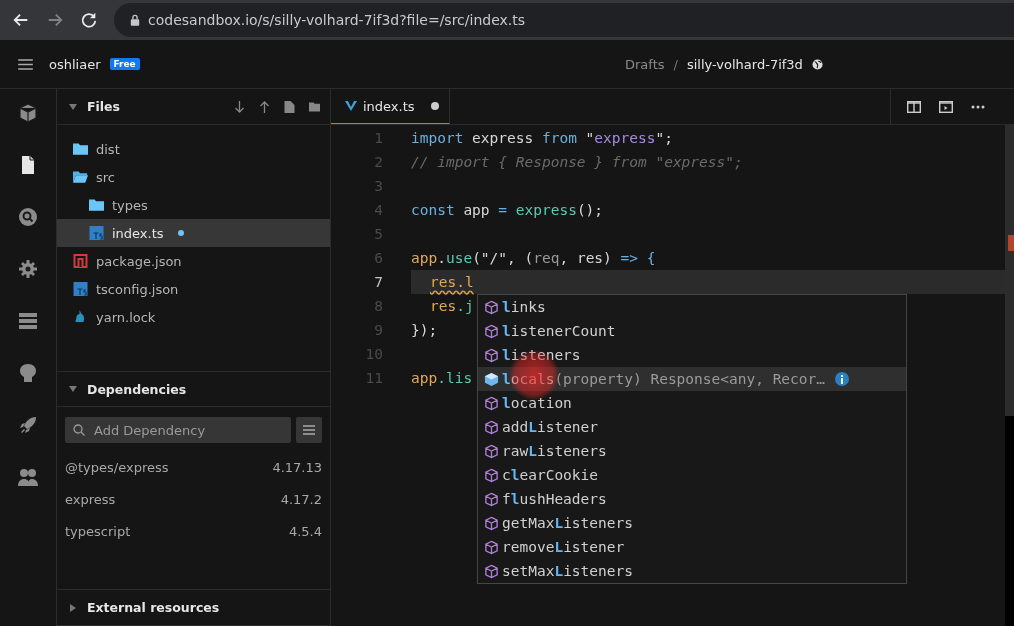  I want to click on server-icon, so click(28, 321).